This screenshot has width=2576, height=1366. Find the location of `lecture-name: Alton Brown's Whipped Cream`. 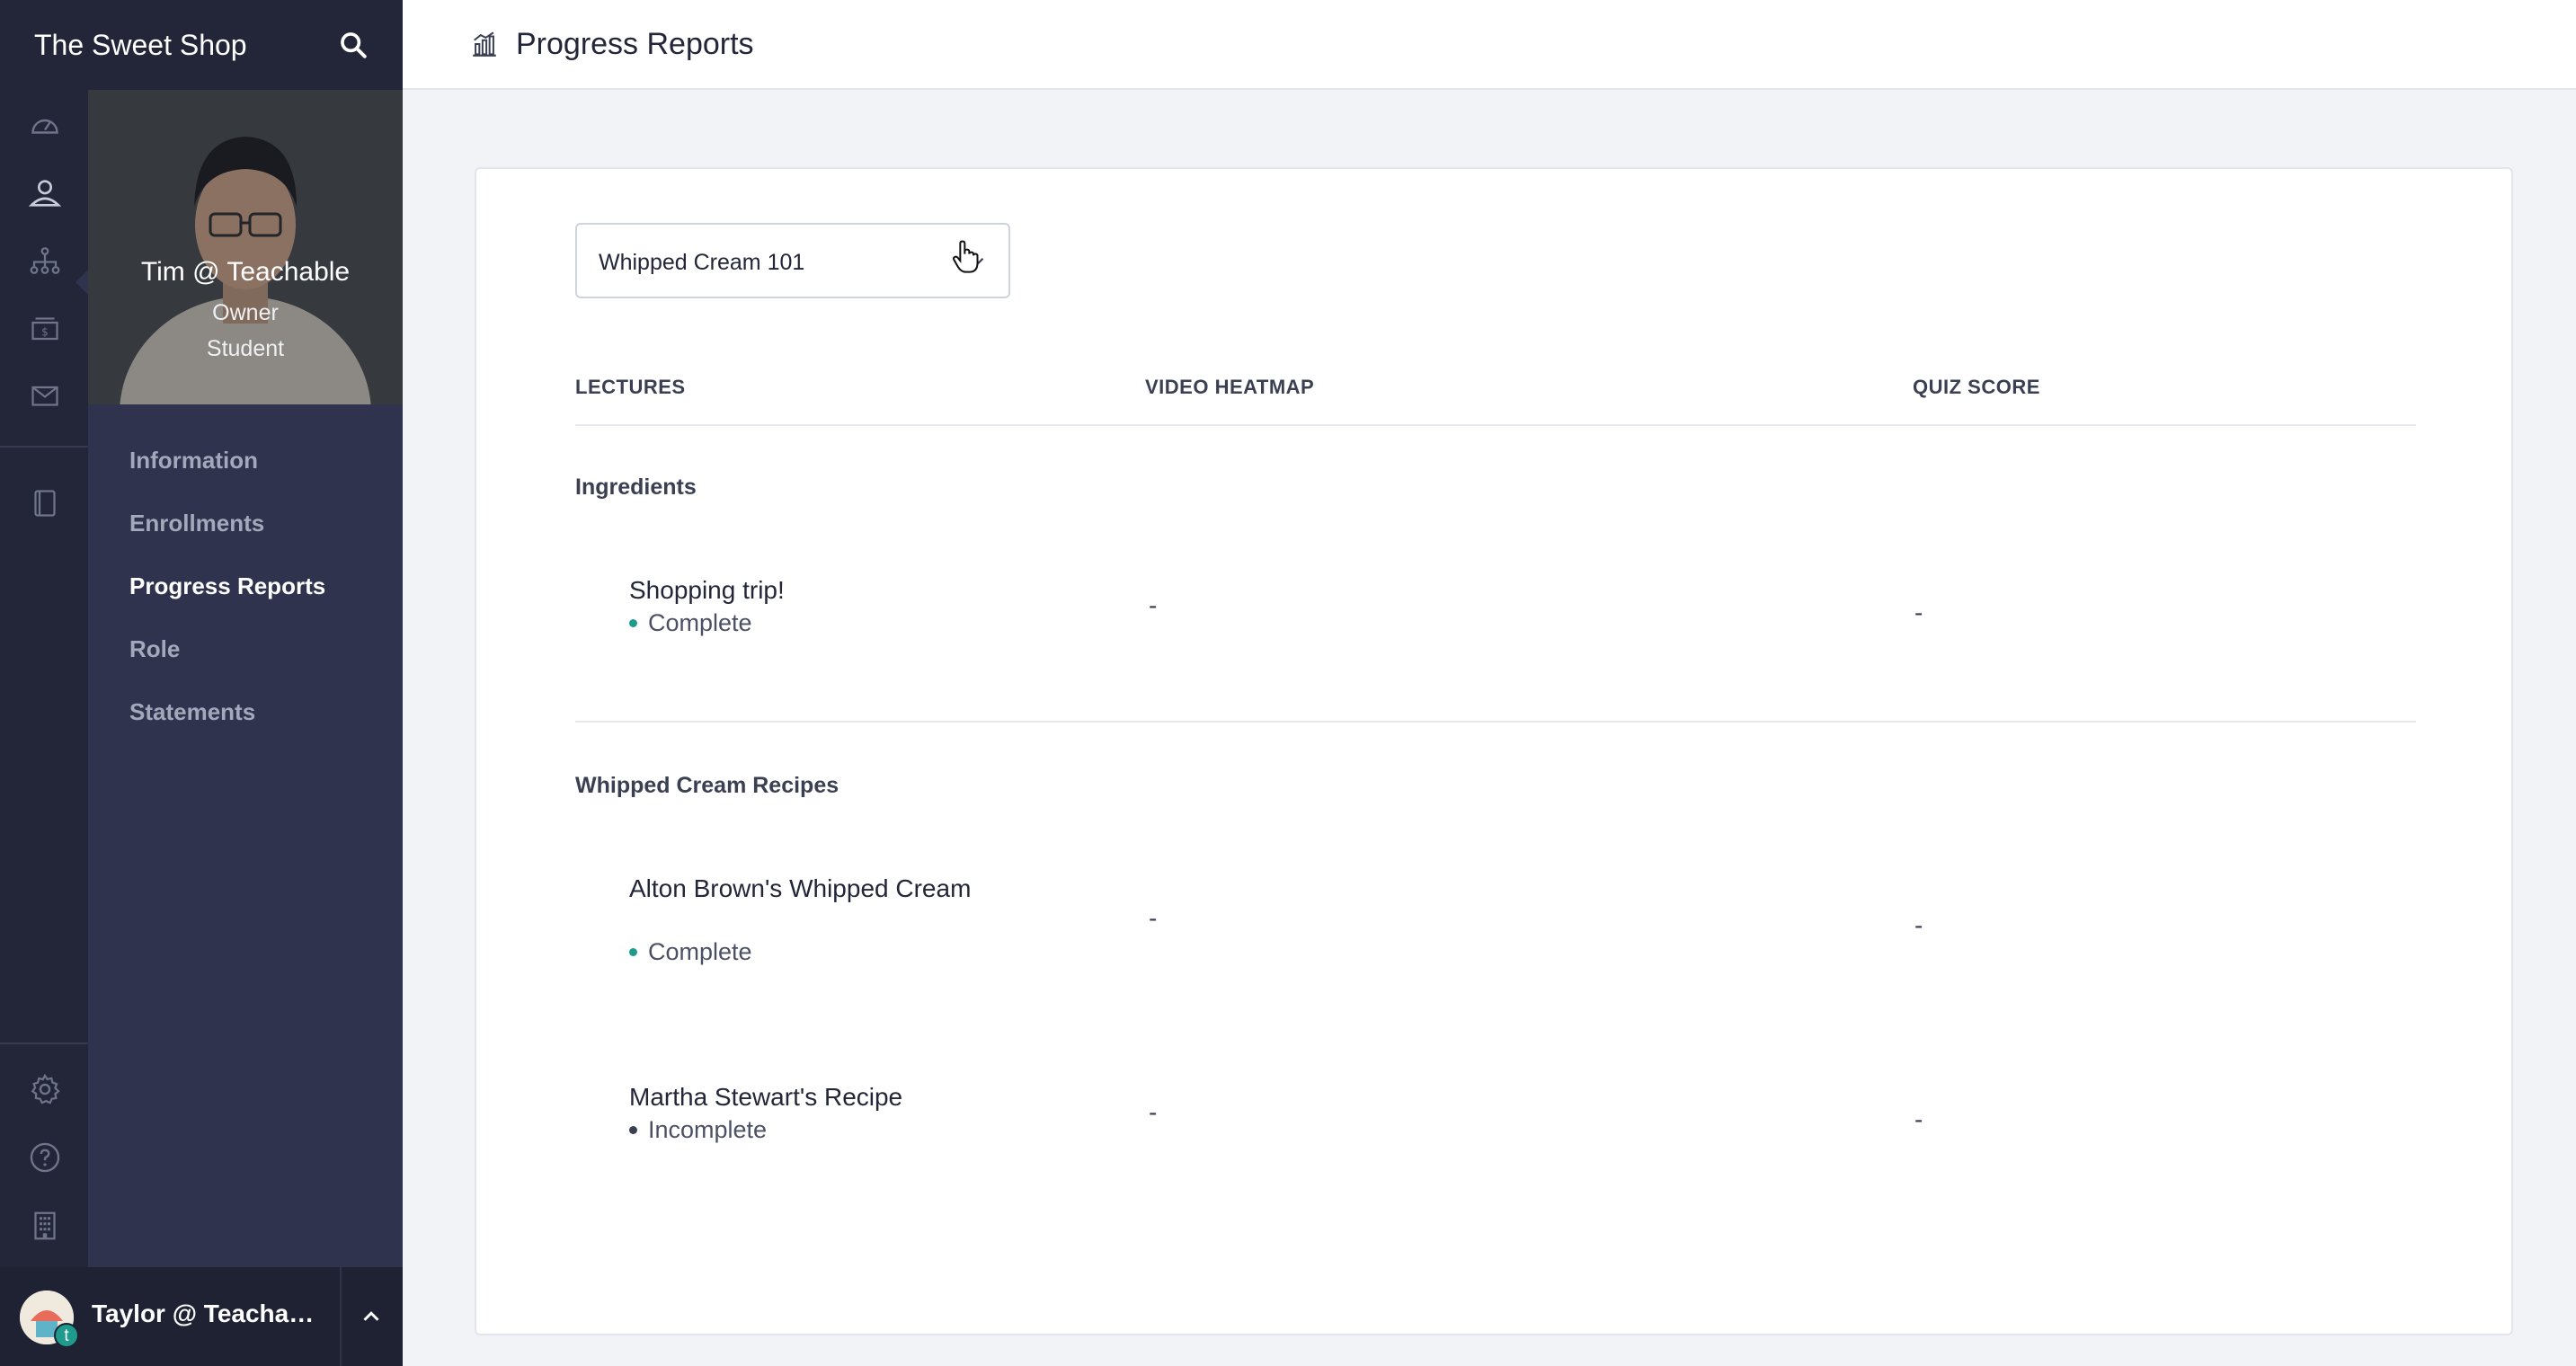

lecture-name: Alton Brown's Whipped Cream is located at coordinates (809, 889).